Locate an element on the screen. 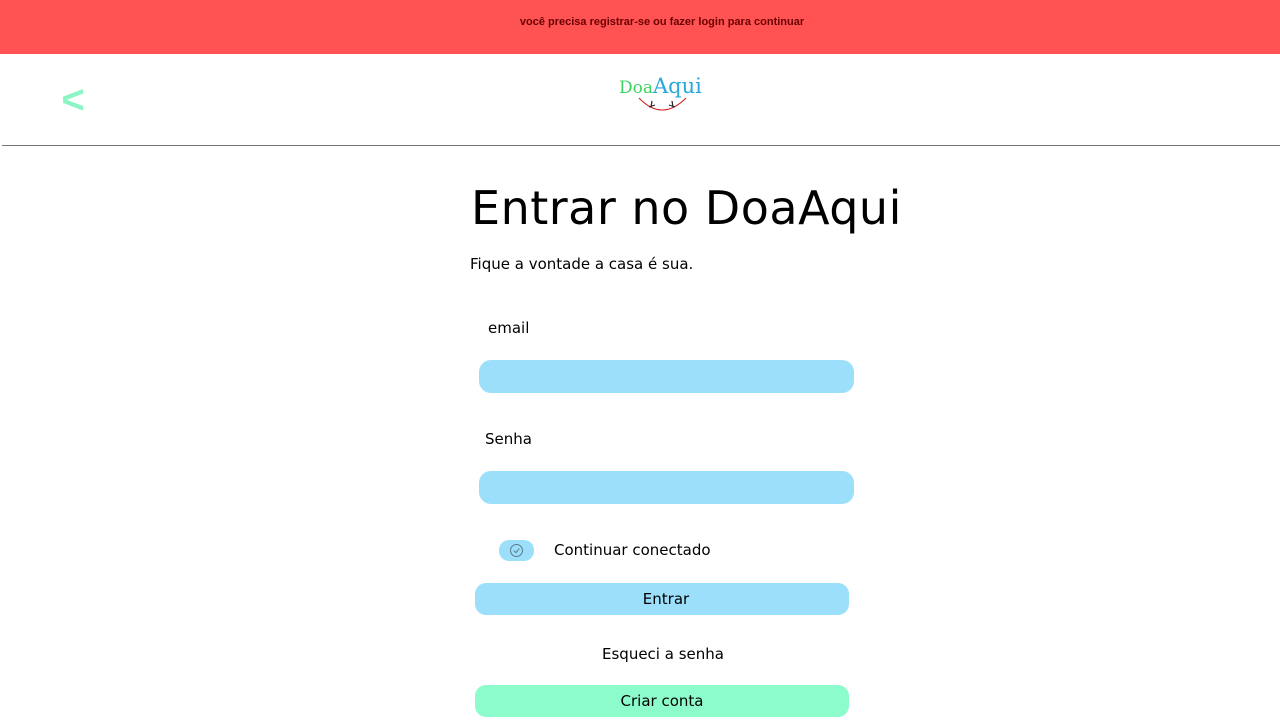 The width and height of the screenshot is (1280, 720). remember-toggle is located at coordinates (516, 550).